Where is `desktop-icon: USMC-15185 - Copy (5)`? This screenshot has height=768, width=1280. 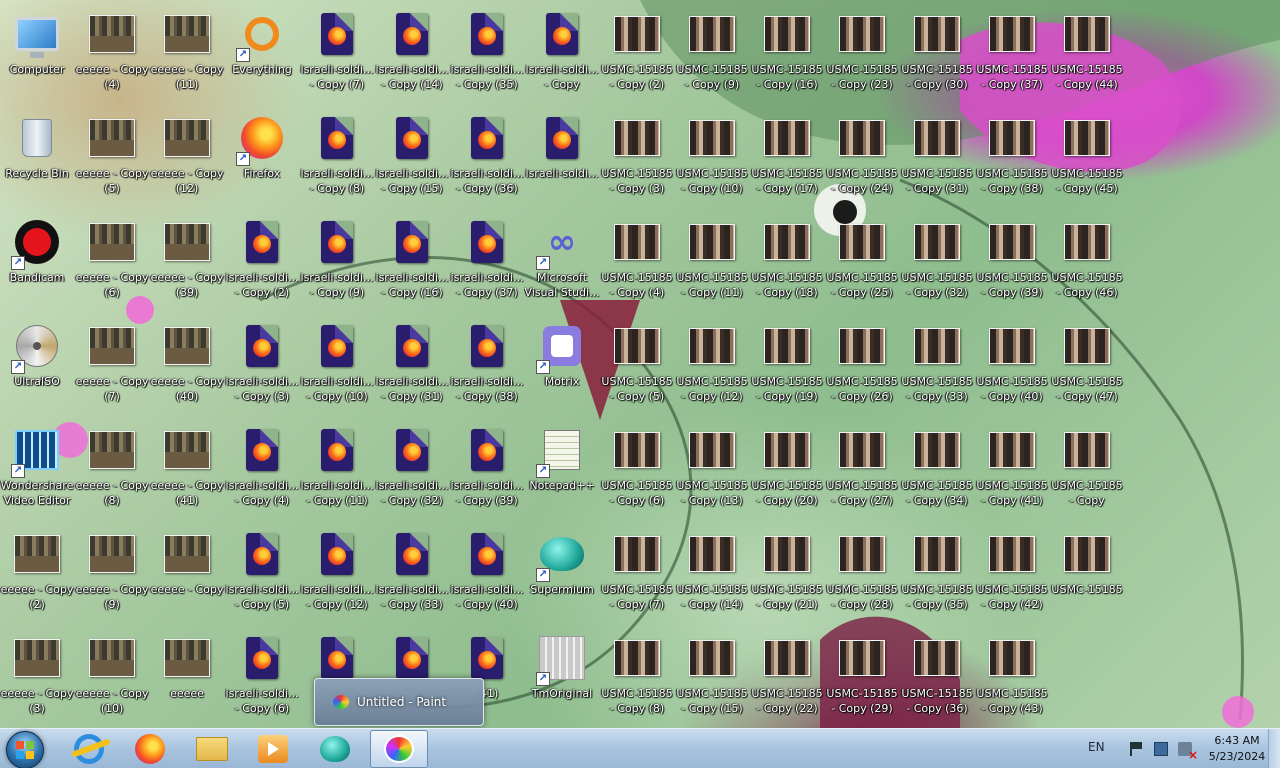 desktop-icon: USMC-15185 - Copy (5) is located at coordinates (637, 364).